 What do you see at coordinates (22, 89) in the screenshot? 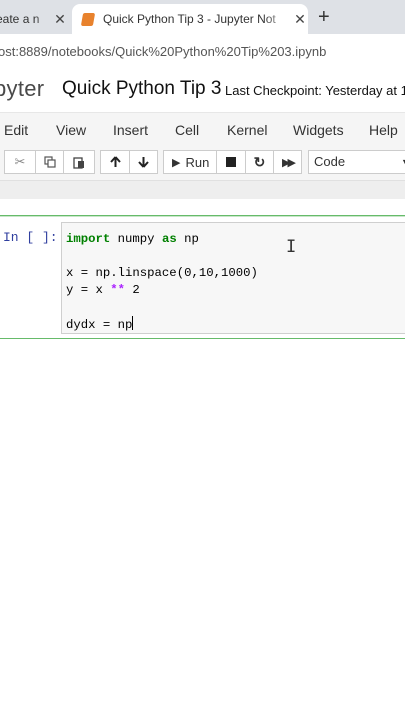
I see `jupyter-logo: pyter` at bounding box center [22, 89].